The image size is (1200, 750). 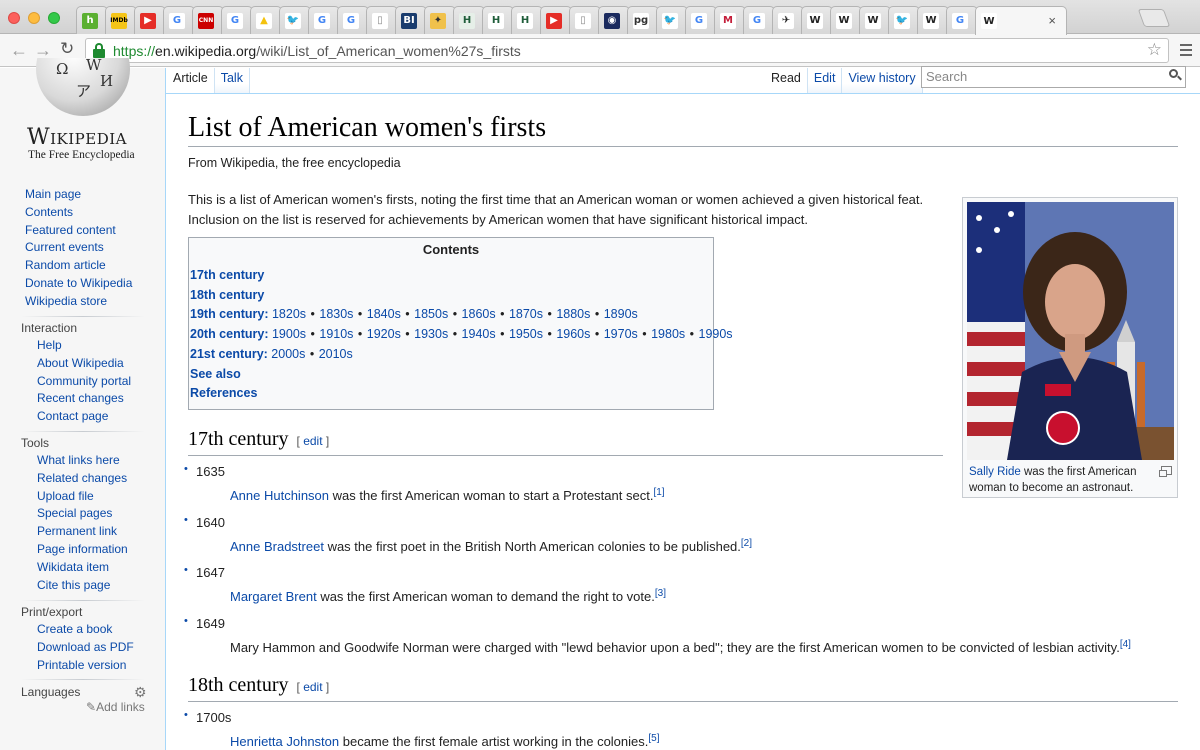 I want to click on toc-sublink: 1970s, so click(x=621, y=334).